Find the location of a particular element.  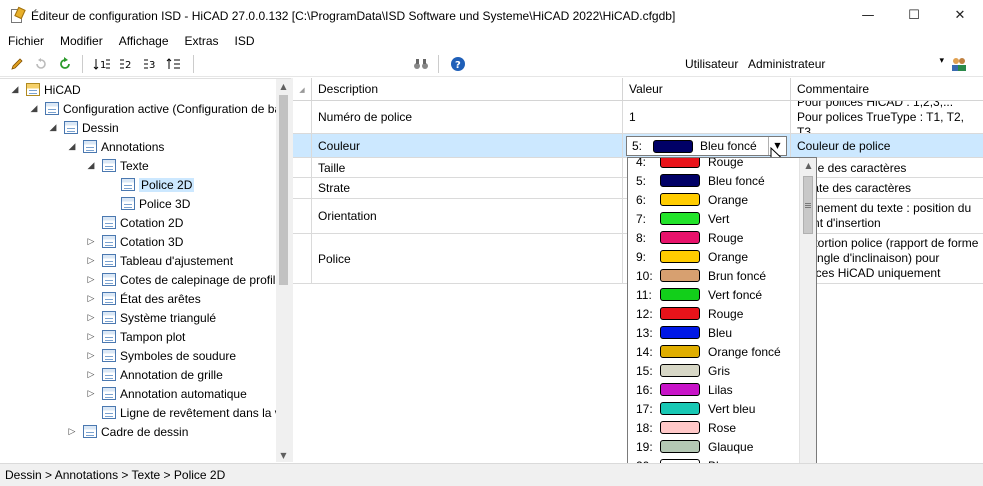

menu-isd: ISD is located at coordinates (245, 41).